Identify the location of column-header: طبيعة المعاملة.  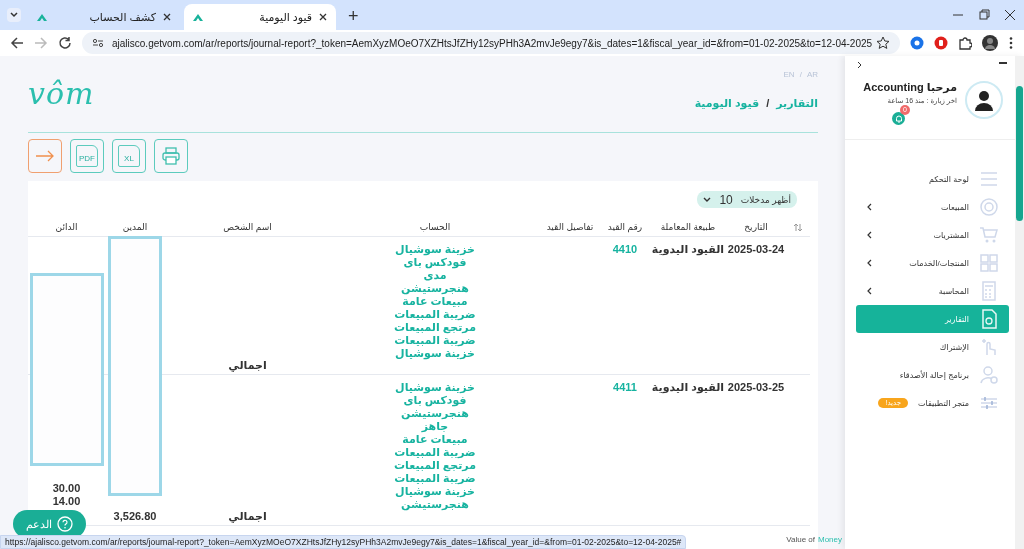
(688, 227).